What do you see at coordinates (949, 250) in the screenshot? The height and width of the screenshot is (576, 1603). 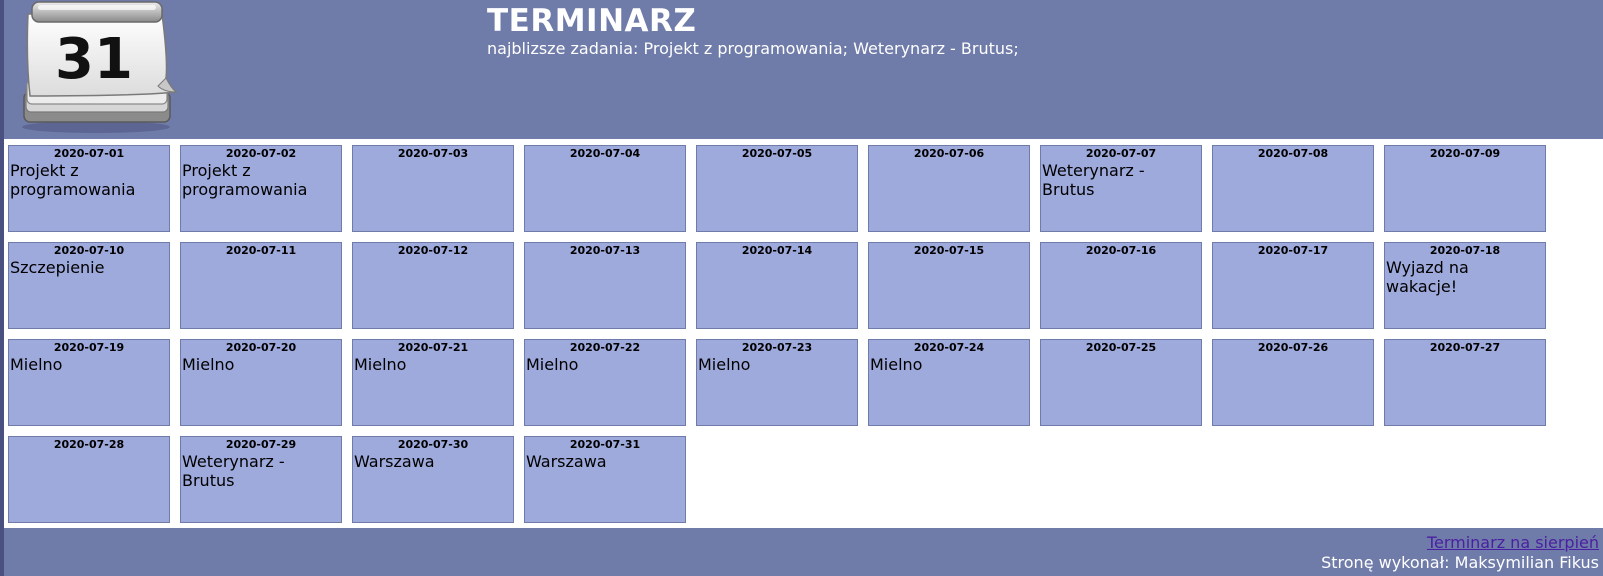 I see `day-date: 2020-07-15` at bounding box center [949, 250].